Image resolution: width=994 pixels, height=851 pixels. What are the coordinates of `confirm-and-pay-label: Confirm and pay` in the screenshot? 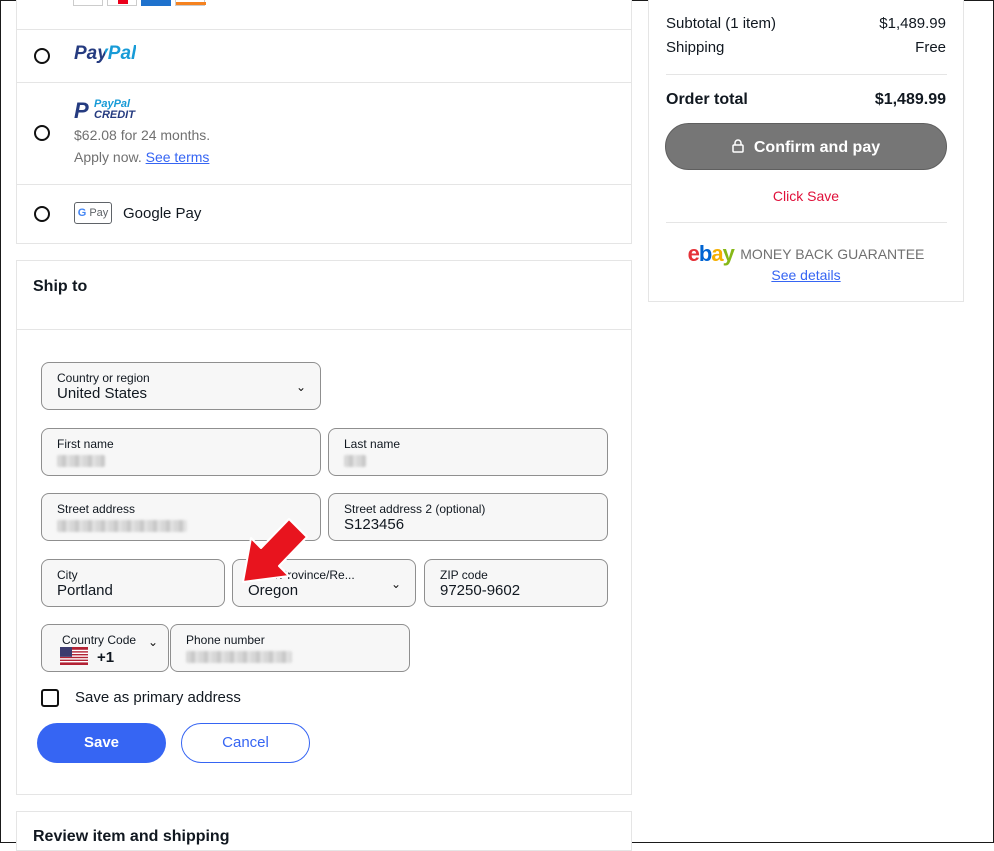 It's located at (817, 147).